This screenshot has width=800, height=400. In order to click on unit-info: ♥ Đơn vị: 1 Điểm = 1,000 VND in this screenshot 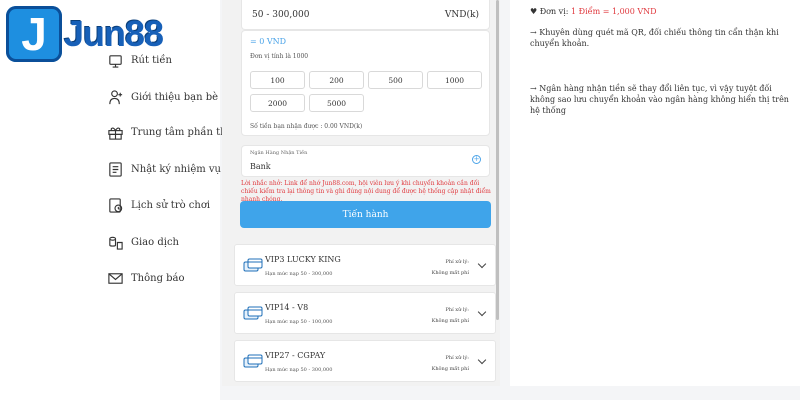, I will do `click(593, 11)`.